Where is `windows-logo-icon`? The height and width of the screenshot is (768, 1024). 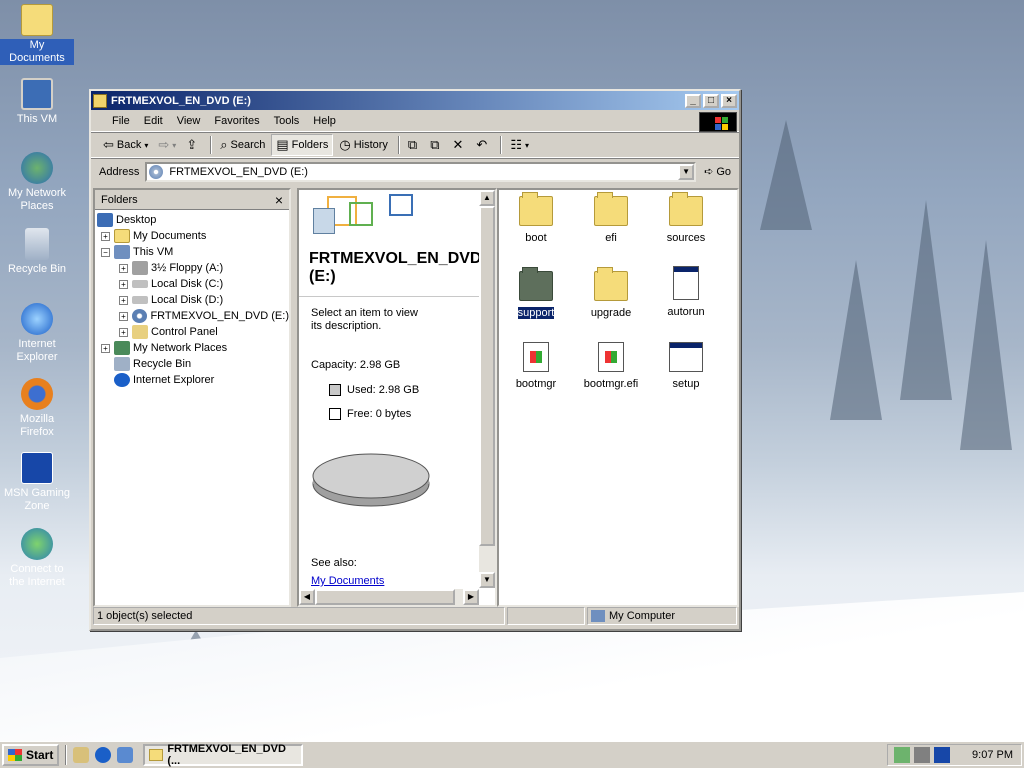
windows-logo-icon is located at coordinates (718, 122).